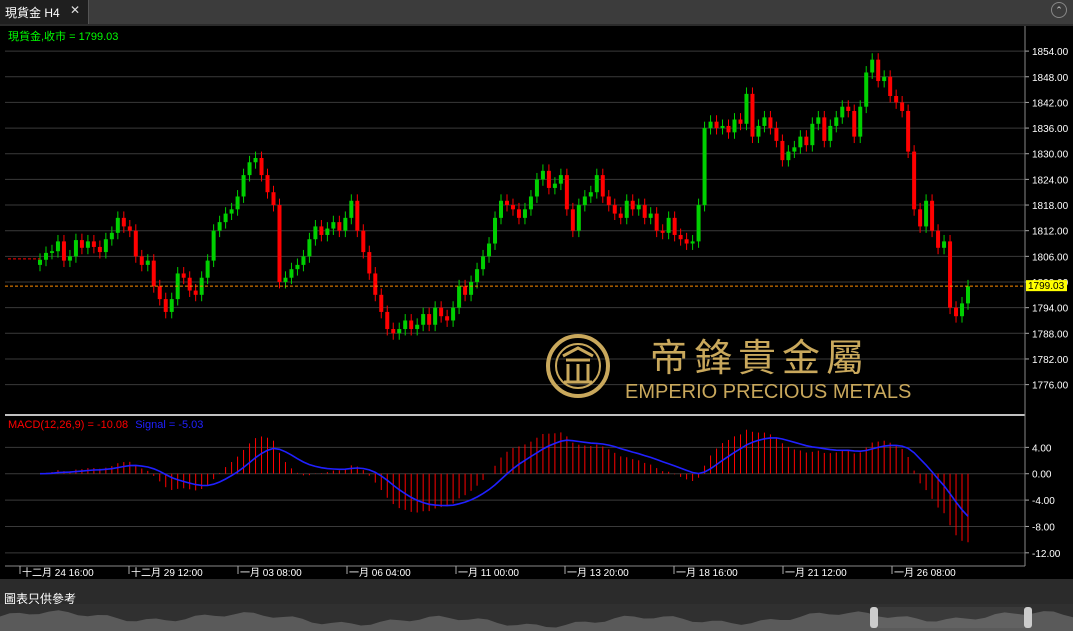 The image size is (1073, 631). Describe the element at coordinates (488, 573) in the screenshot. I see `time-tick-label: 一月 11 00:00` at that location.